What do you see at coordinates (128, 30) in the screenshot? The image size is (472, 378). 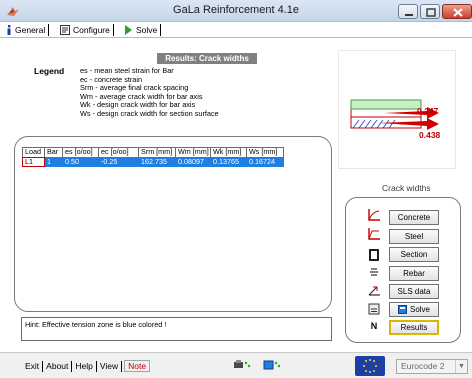 I see `play-icon` at bounding box center [128, 30].